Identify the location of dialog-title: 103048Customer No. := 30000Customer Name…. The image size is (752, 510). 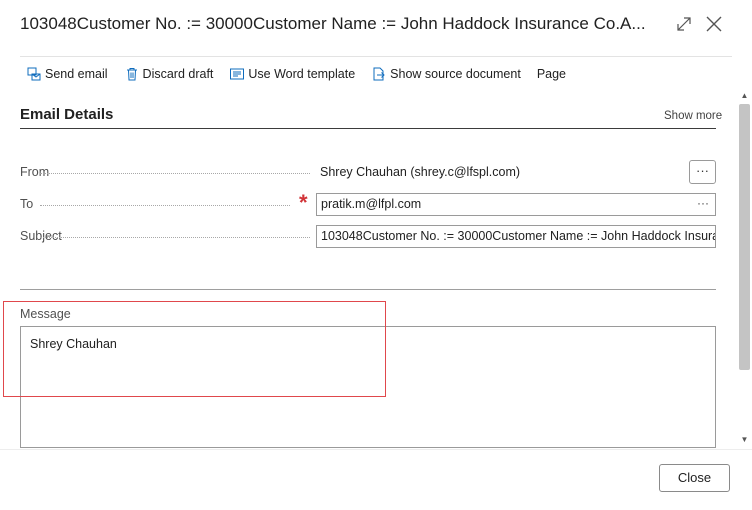
(333, 23).